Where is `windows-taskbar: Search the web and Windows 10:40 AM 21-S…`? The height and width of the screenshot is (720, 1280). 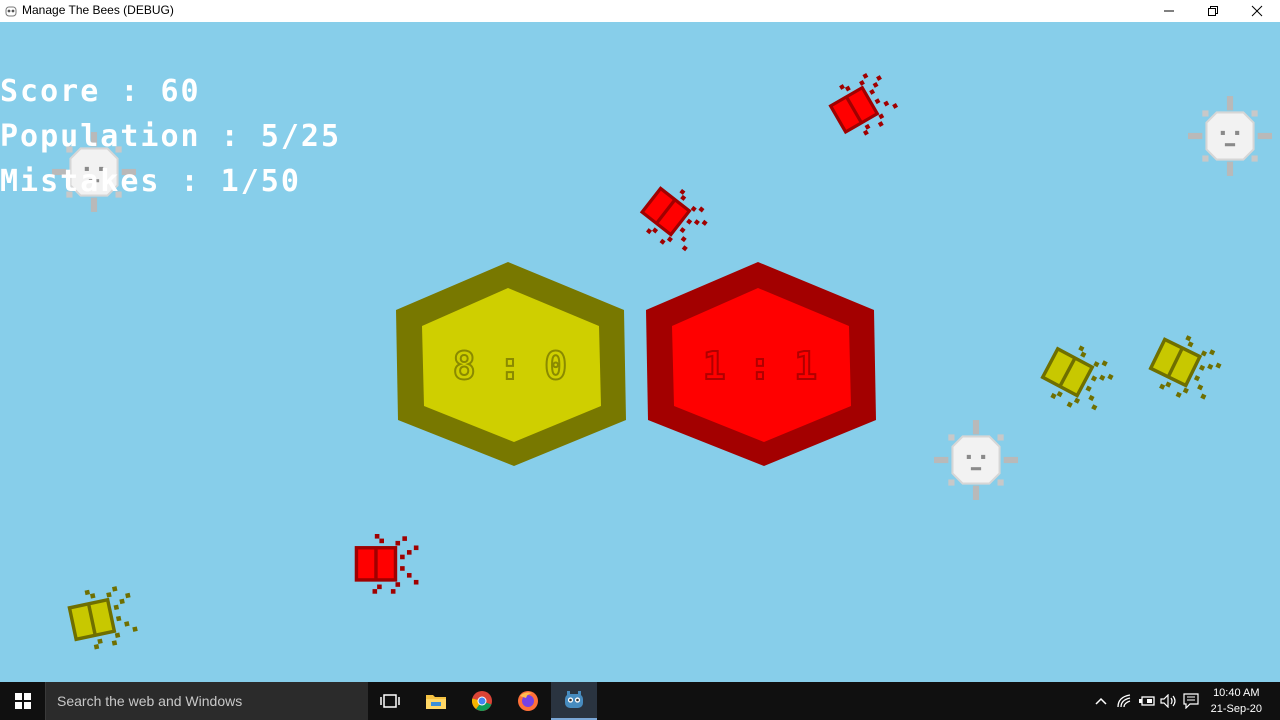 windows-taskbar: Search the web and Windows 10:40 AM 21-S… is located at coordinates (640, 701).